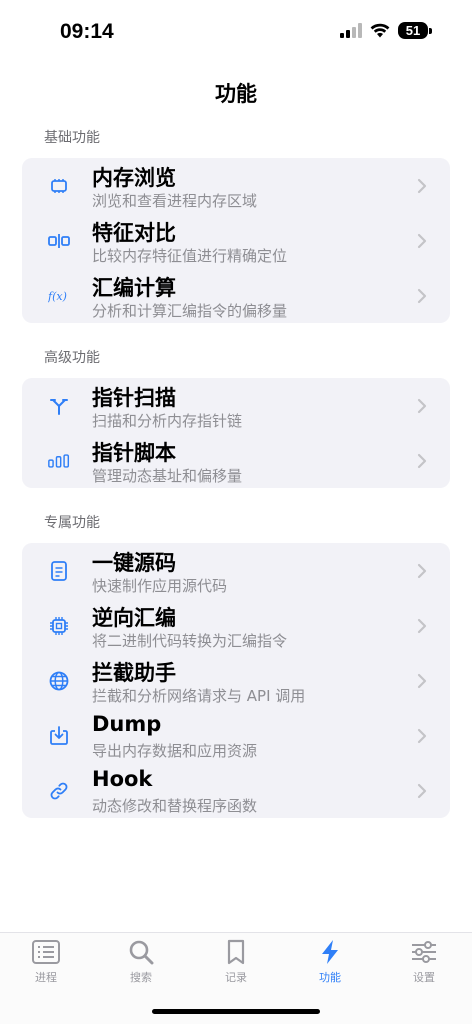 This screenshot has height=1024, width=472. What do you see at coordinates (236, 1011) in the screenshot?
I see `home-indicator` at bounding box center [236, 1011].